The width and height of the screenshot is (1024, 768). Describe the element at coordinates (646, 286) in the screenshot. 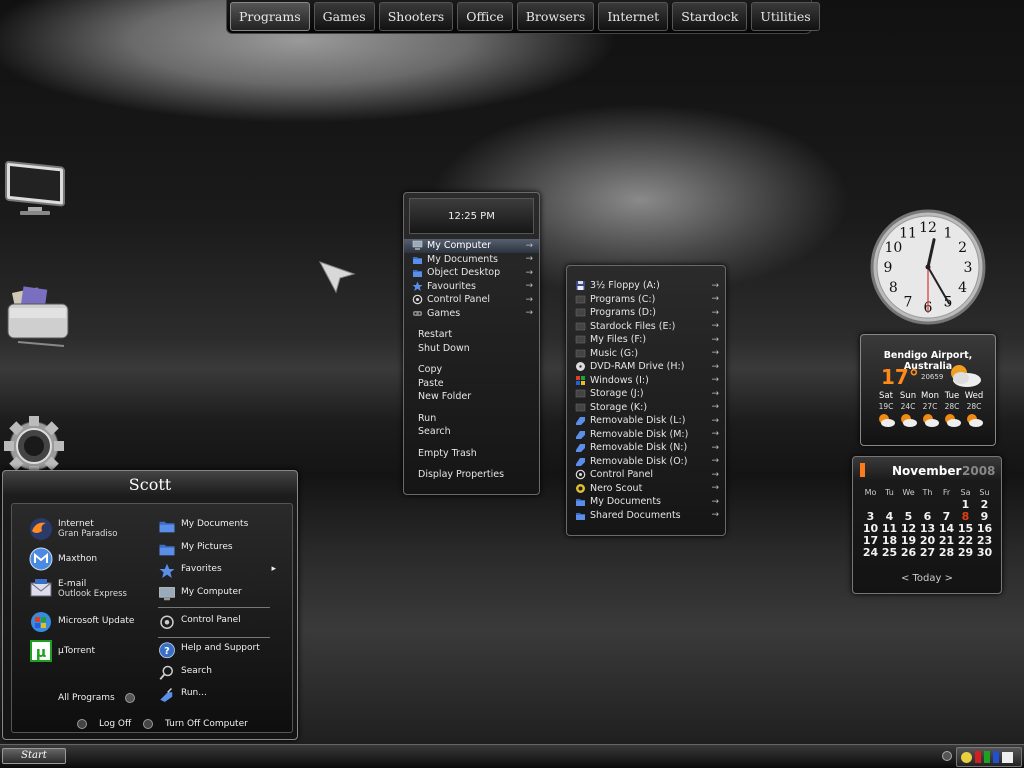

I see `computer-menu-item-3-floppy-a: 3½ Floppy (A:) →` at that location.